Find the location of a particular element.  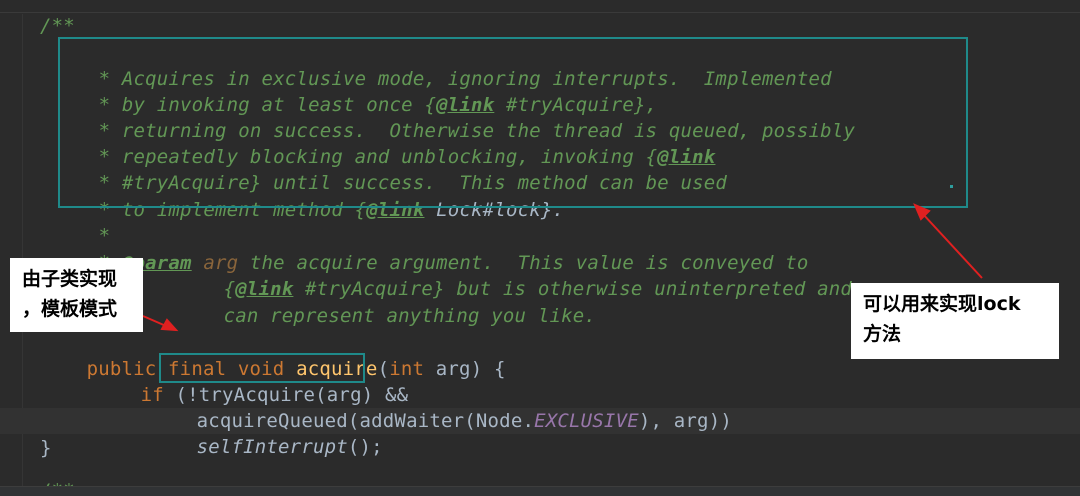

left-arrow-line is located at coordinates (154, 321).